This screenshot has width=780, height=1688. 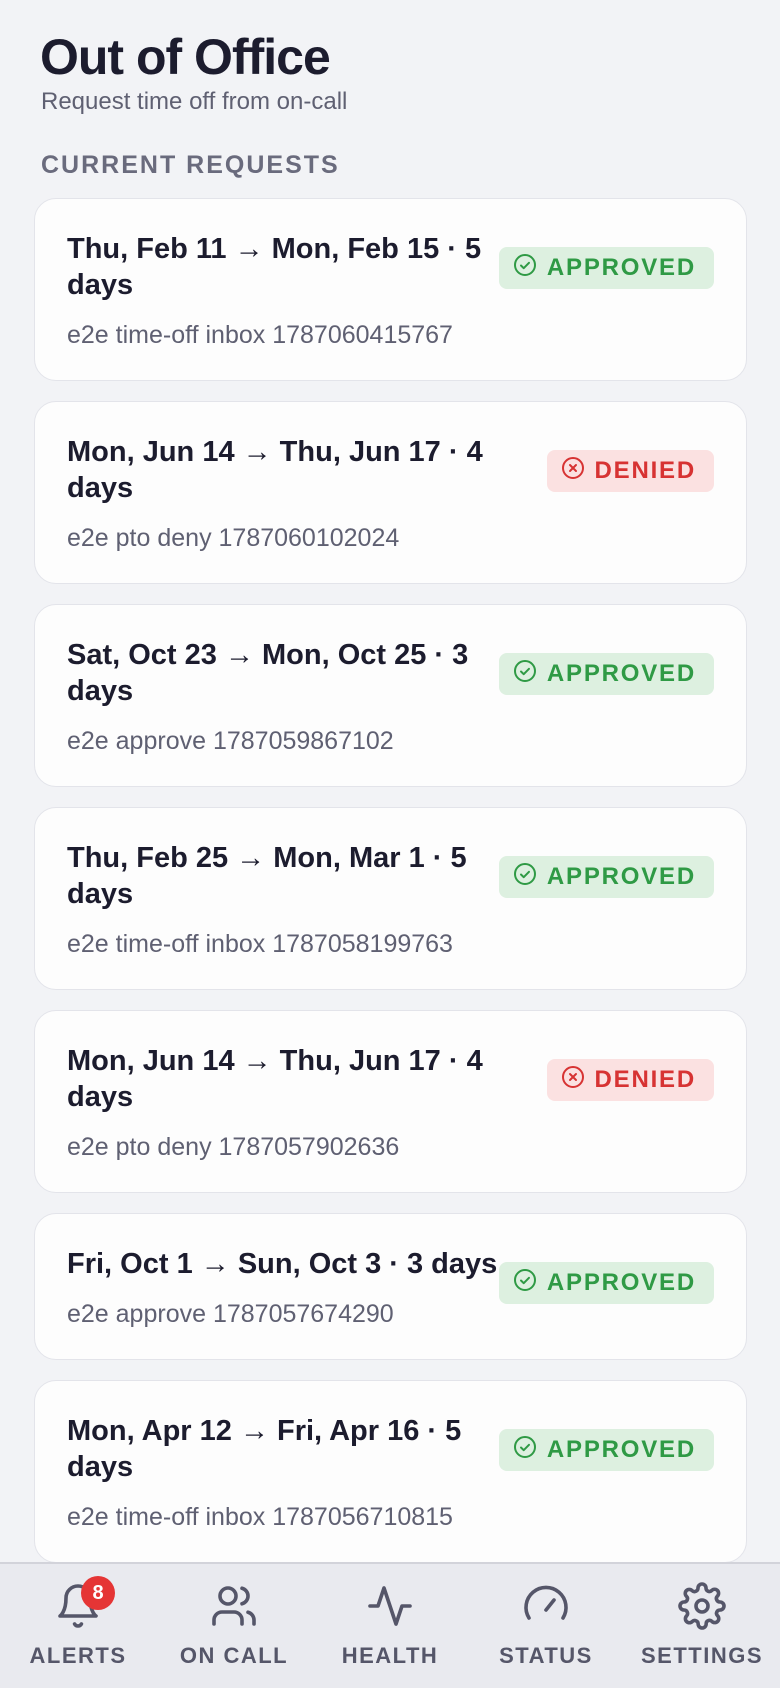 I want to click on gear-icon, so click(x=702, y=1608).